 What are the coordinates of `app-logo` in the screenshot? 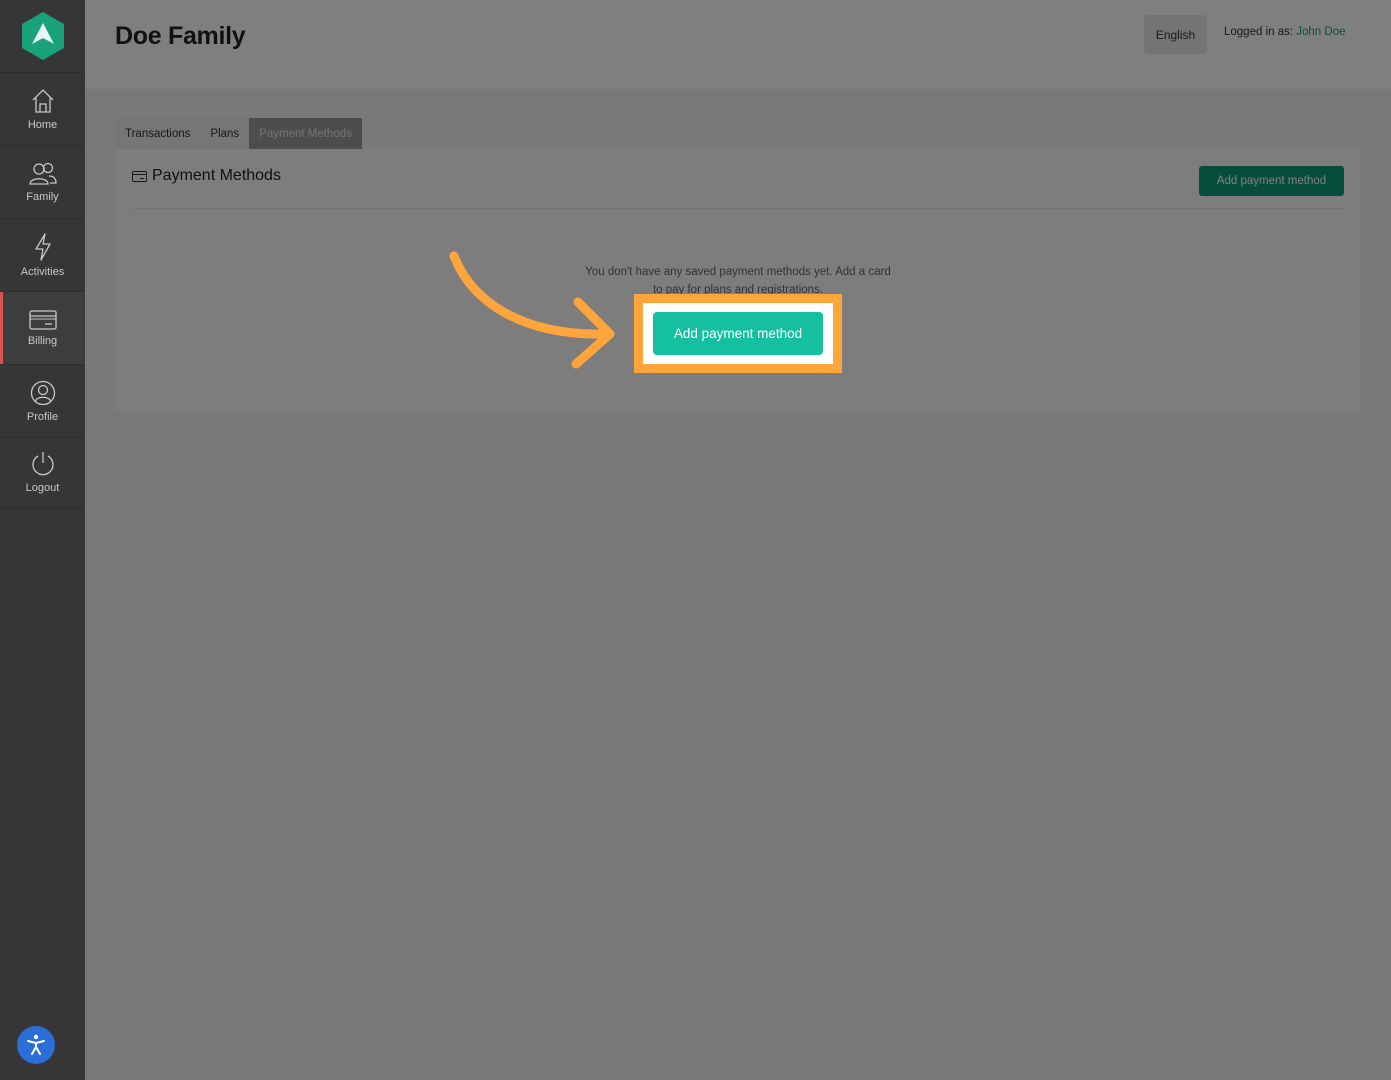 It's located at (42, 36).